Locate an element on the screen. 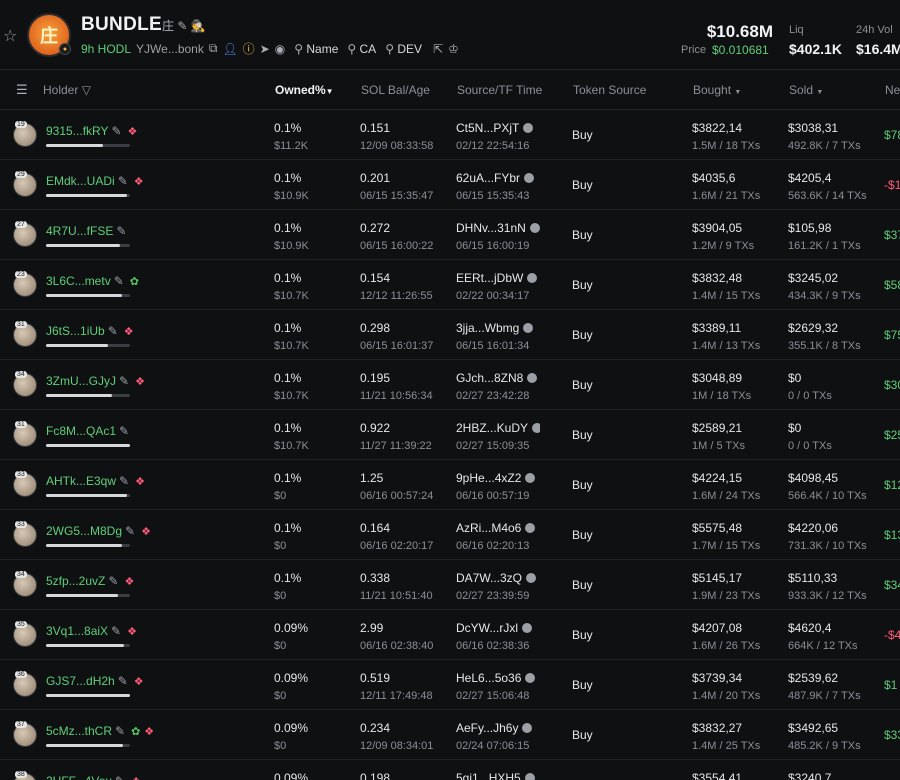 This screenshot has width=900, height=780. sol-cell: 0.198 is located at coordinates (375, 775).